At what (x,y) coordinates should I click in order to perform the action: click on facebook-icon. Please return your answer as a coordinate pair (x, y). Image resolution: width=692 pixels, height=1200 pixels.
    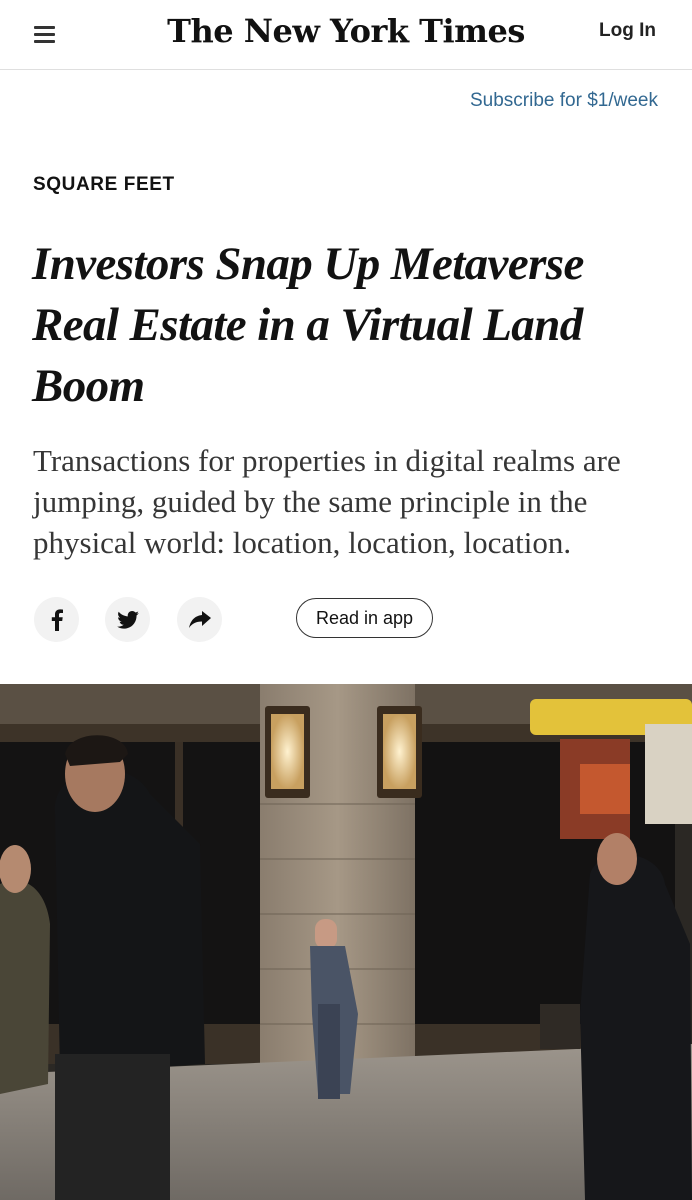
    Looking at the image, I should click on (57, 619).